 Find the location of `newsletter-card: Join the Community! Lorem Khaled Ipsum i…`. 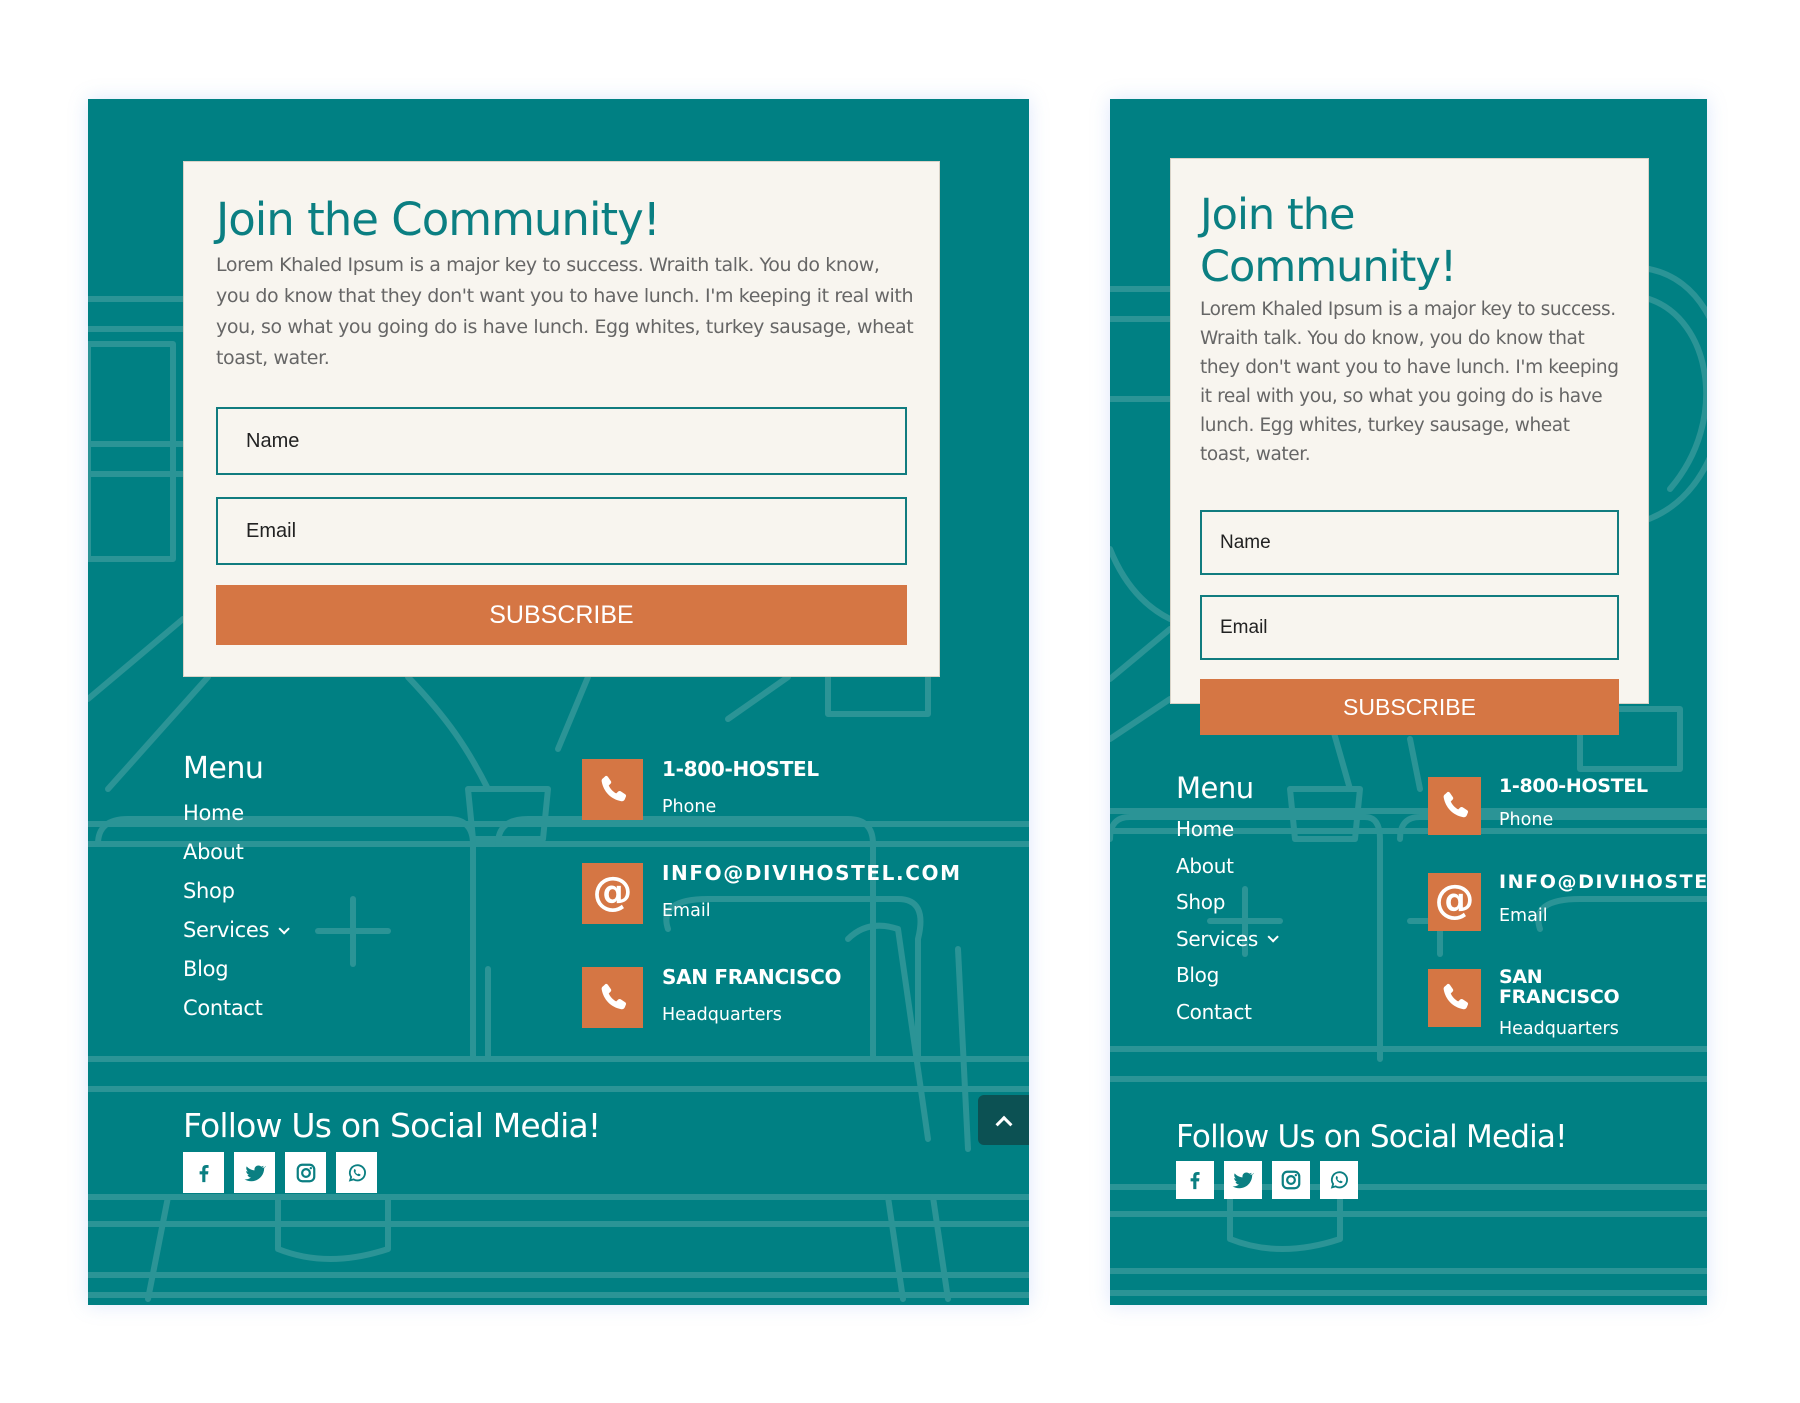

newsletter-card: Join the Community! Lorem Khaled Ipsum i… is located at coordinates (1409, 446).